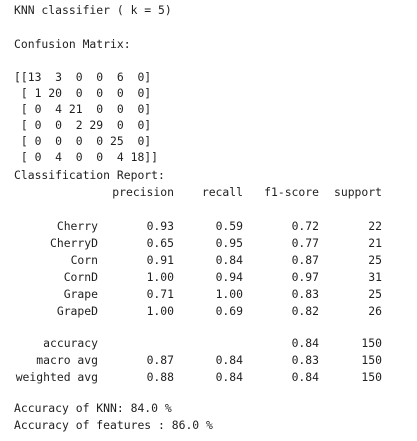  I want to click on report-row-label: GrapeD, so click(77, 311).